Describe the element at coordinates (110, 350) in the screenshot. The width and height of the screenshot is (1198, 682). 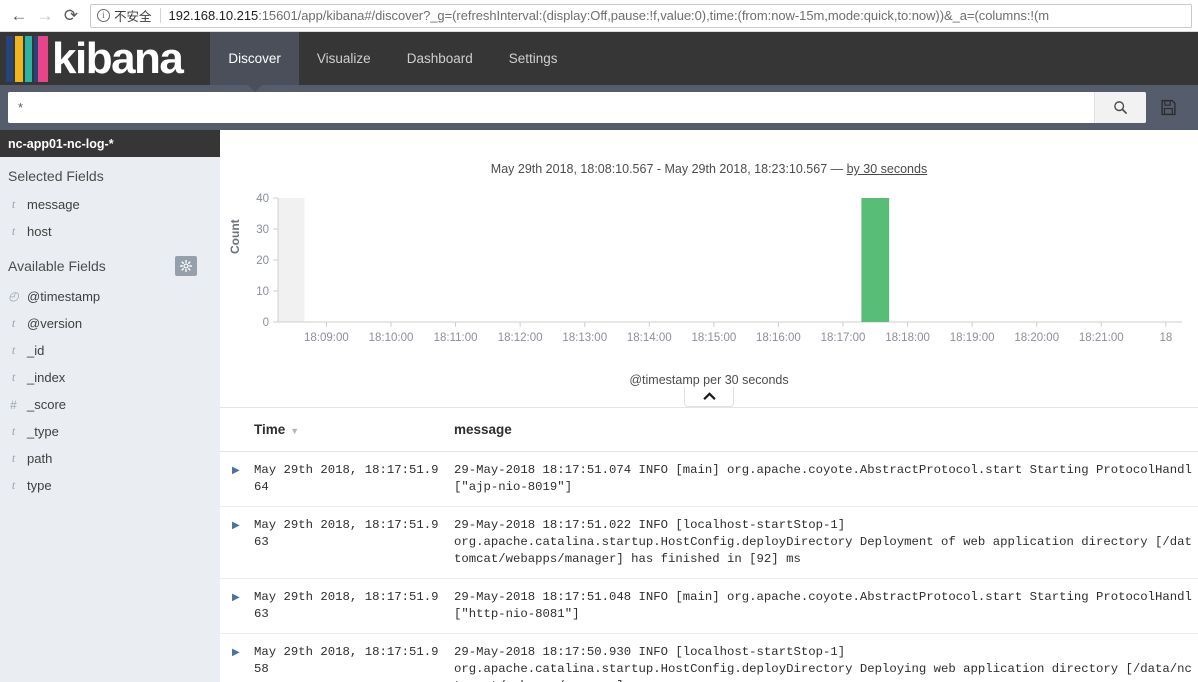
I see `available-field-id: t _id` at that location.